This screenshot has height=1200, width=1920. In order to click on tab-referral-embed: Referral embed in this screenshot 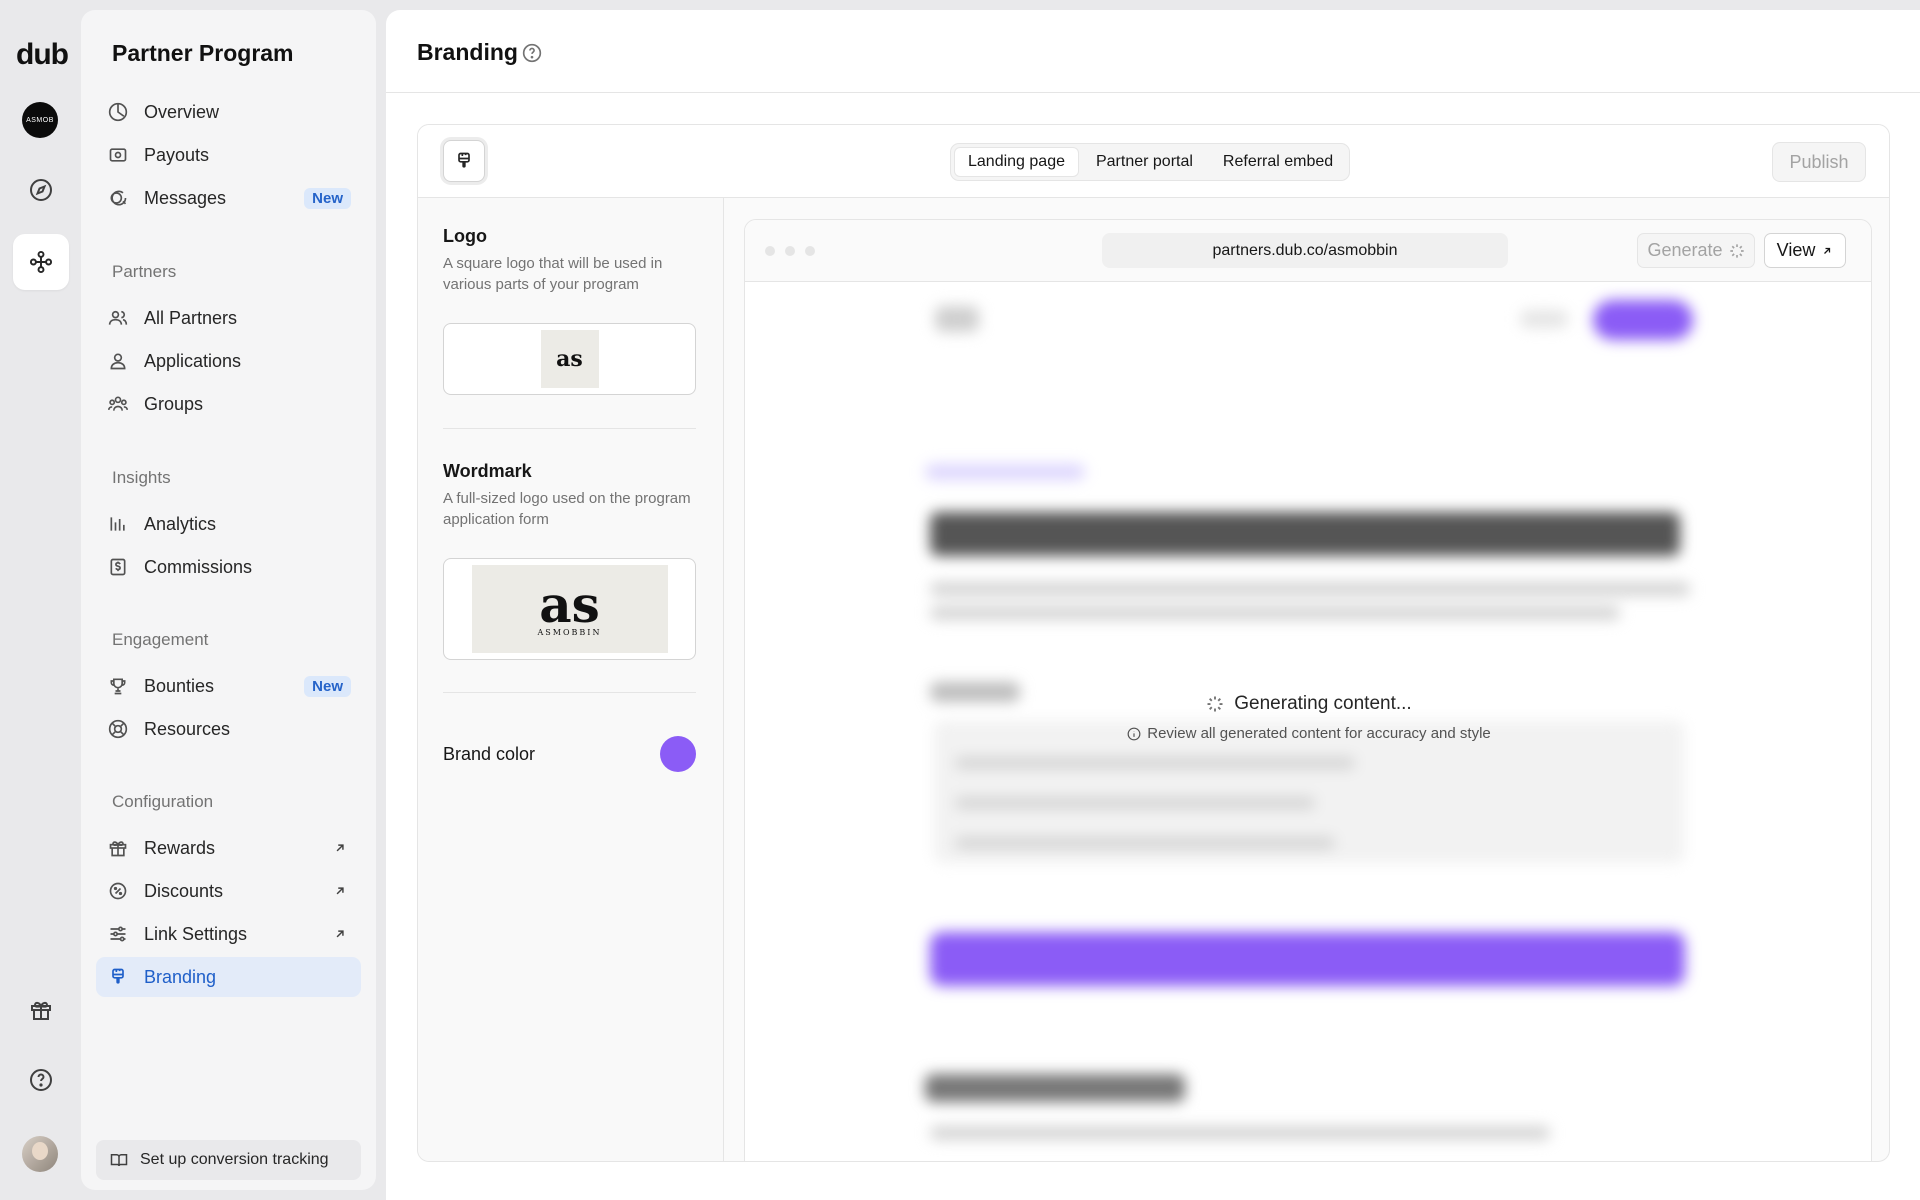, I will do `click(1278, 162)`.